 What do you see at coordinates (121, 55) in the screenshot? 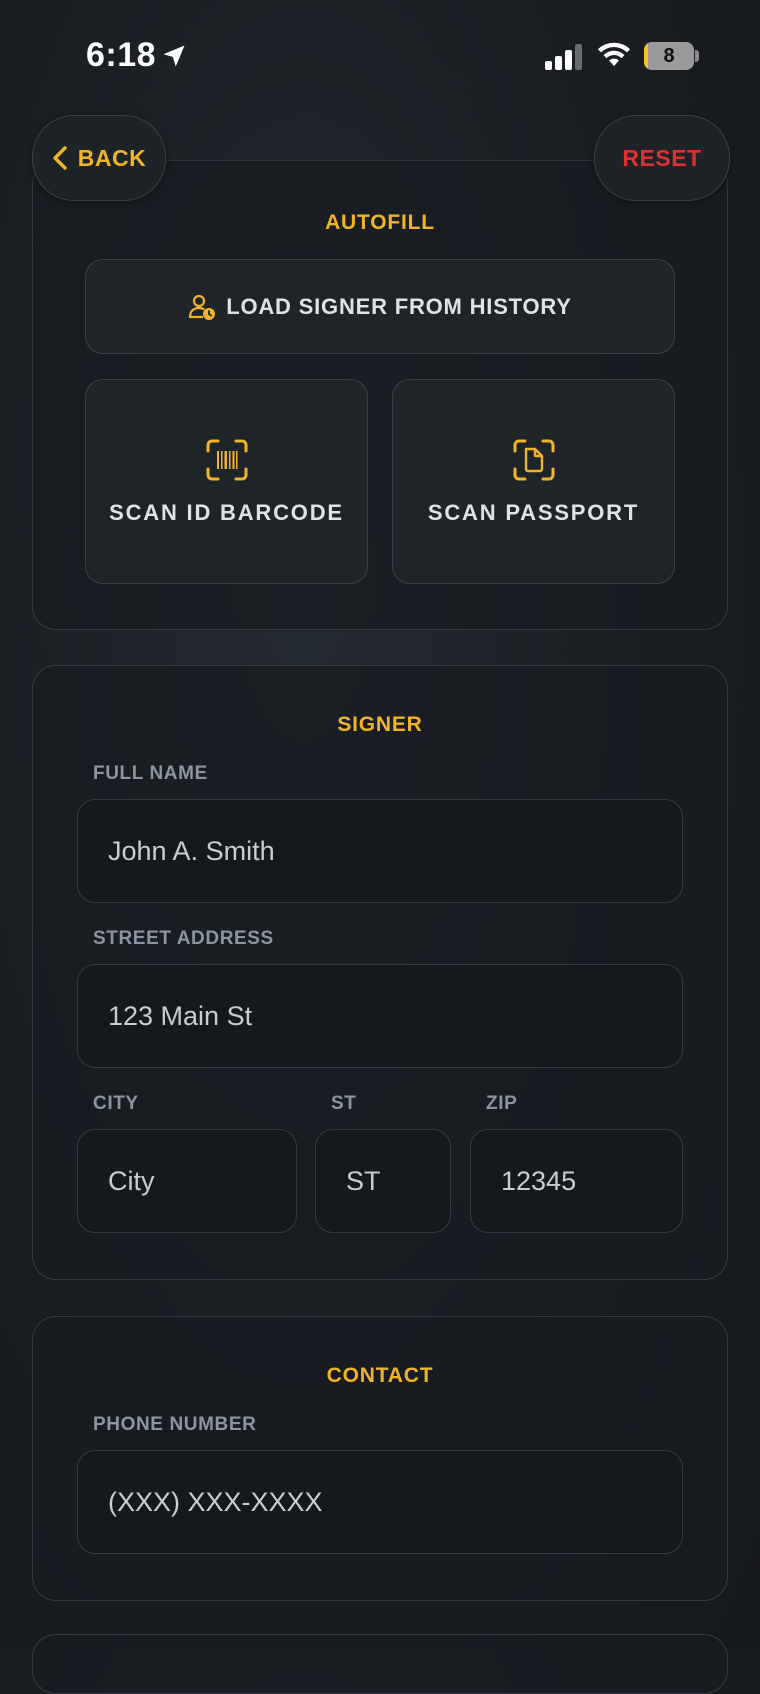
I see `status-time: 6:18` at bounding box center [121, 55].